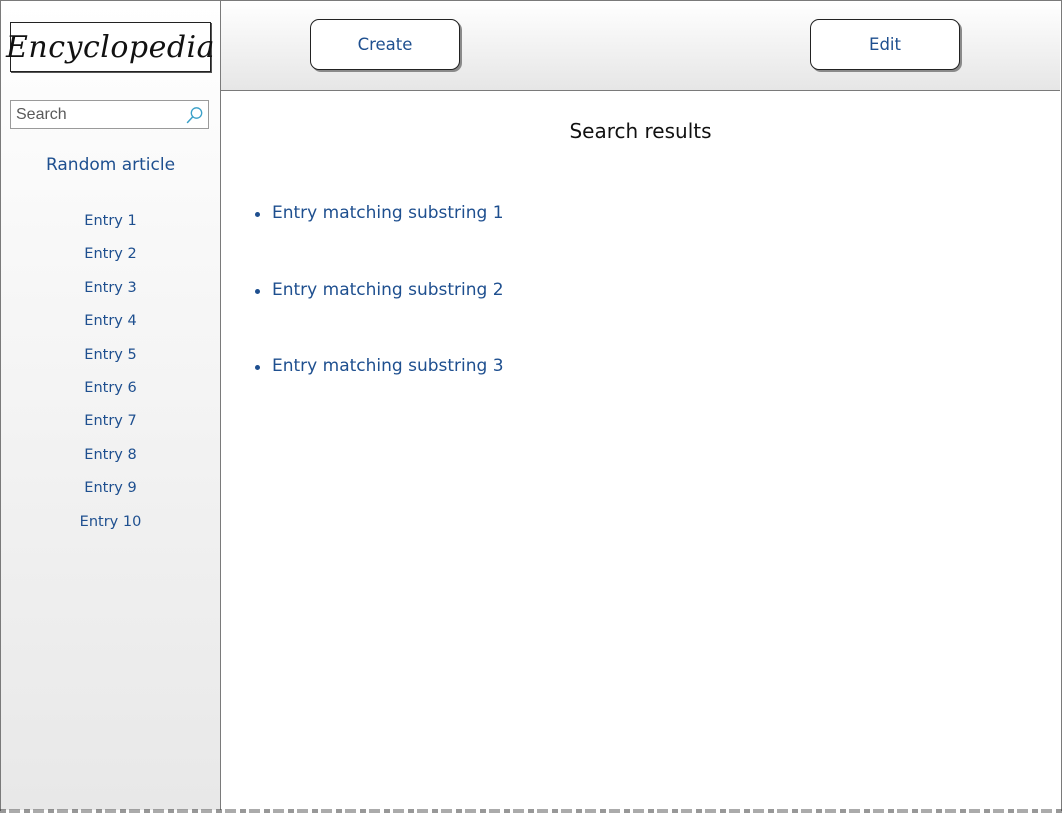  What do you see at coordinates (110, 394) in the screenshot?
I see `sidebar-entry-link: Entry 6` at bounding box center [110, 394].